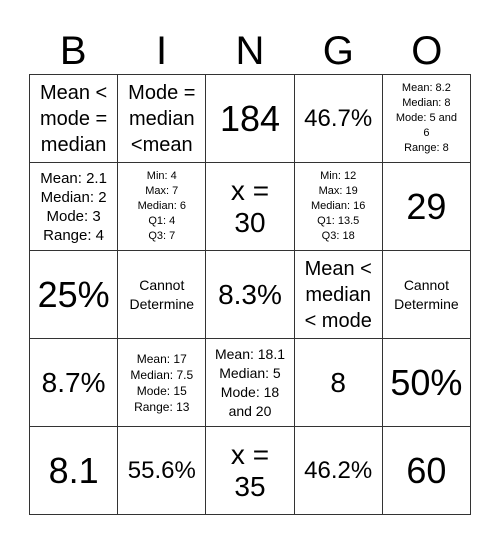 This screenshot has height=544, width=500. I want to click on bingo-cell: 55.6%, so click(162, 471).